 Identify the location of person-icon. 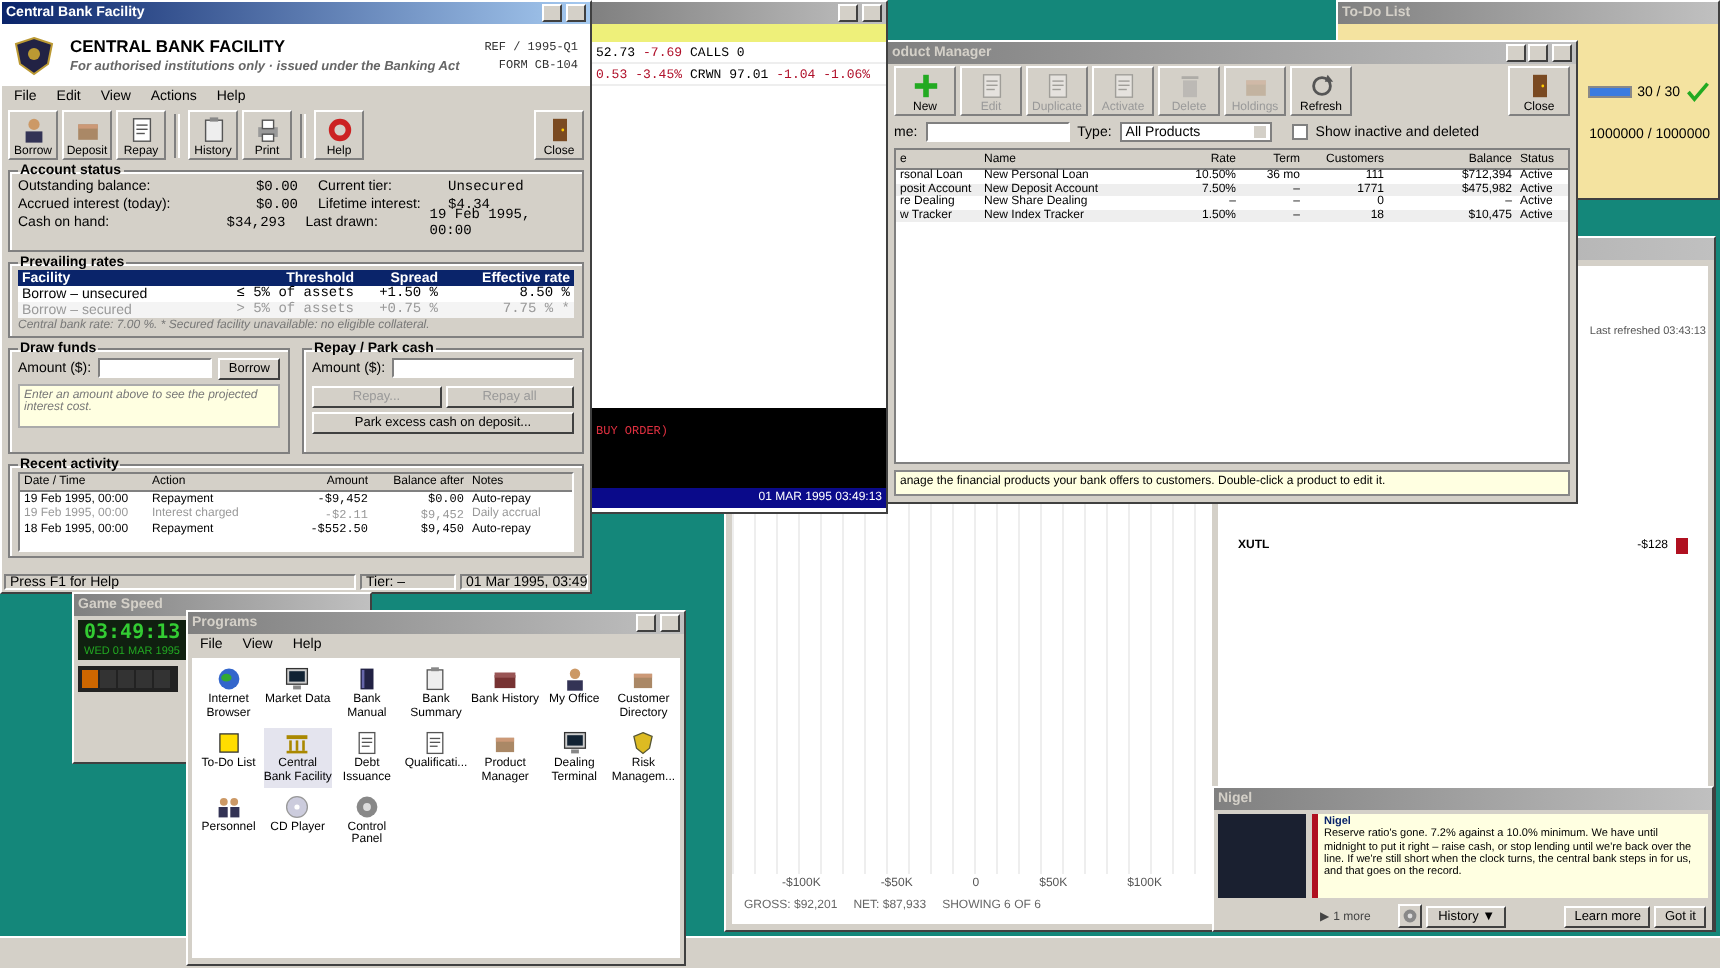
(574, 679).